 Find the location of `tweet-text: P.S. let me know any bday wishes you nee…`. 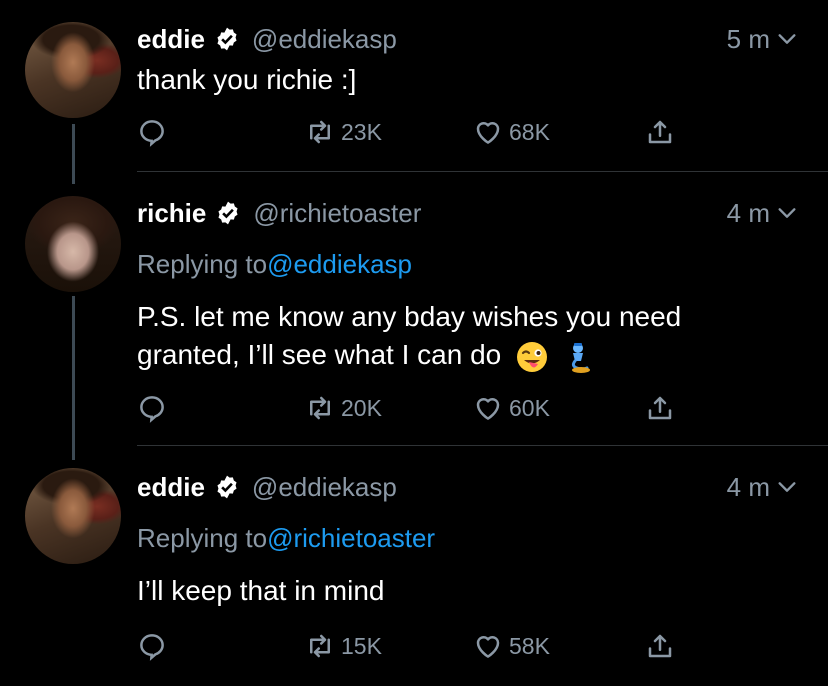

tweet-text: P.S. let me know any bday wishes you nee… is located at coordinates (472, 336).